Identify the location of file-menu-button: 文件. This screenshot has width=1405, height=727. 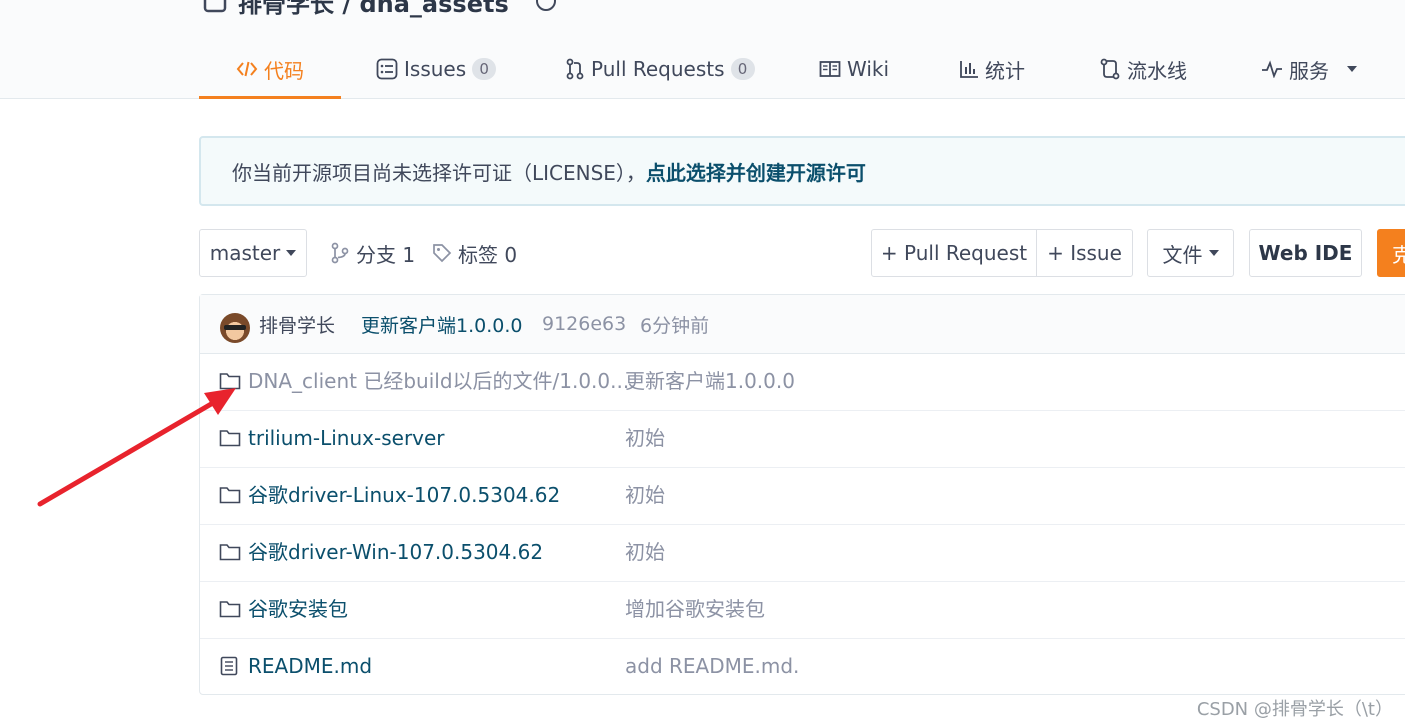
(1190, 253).